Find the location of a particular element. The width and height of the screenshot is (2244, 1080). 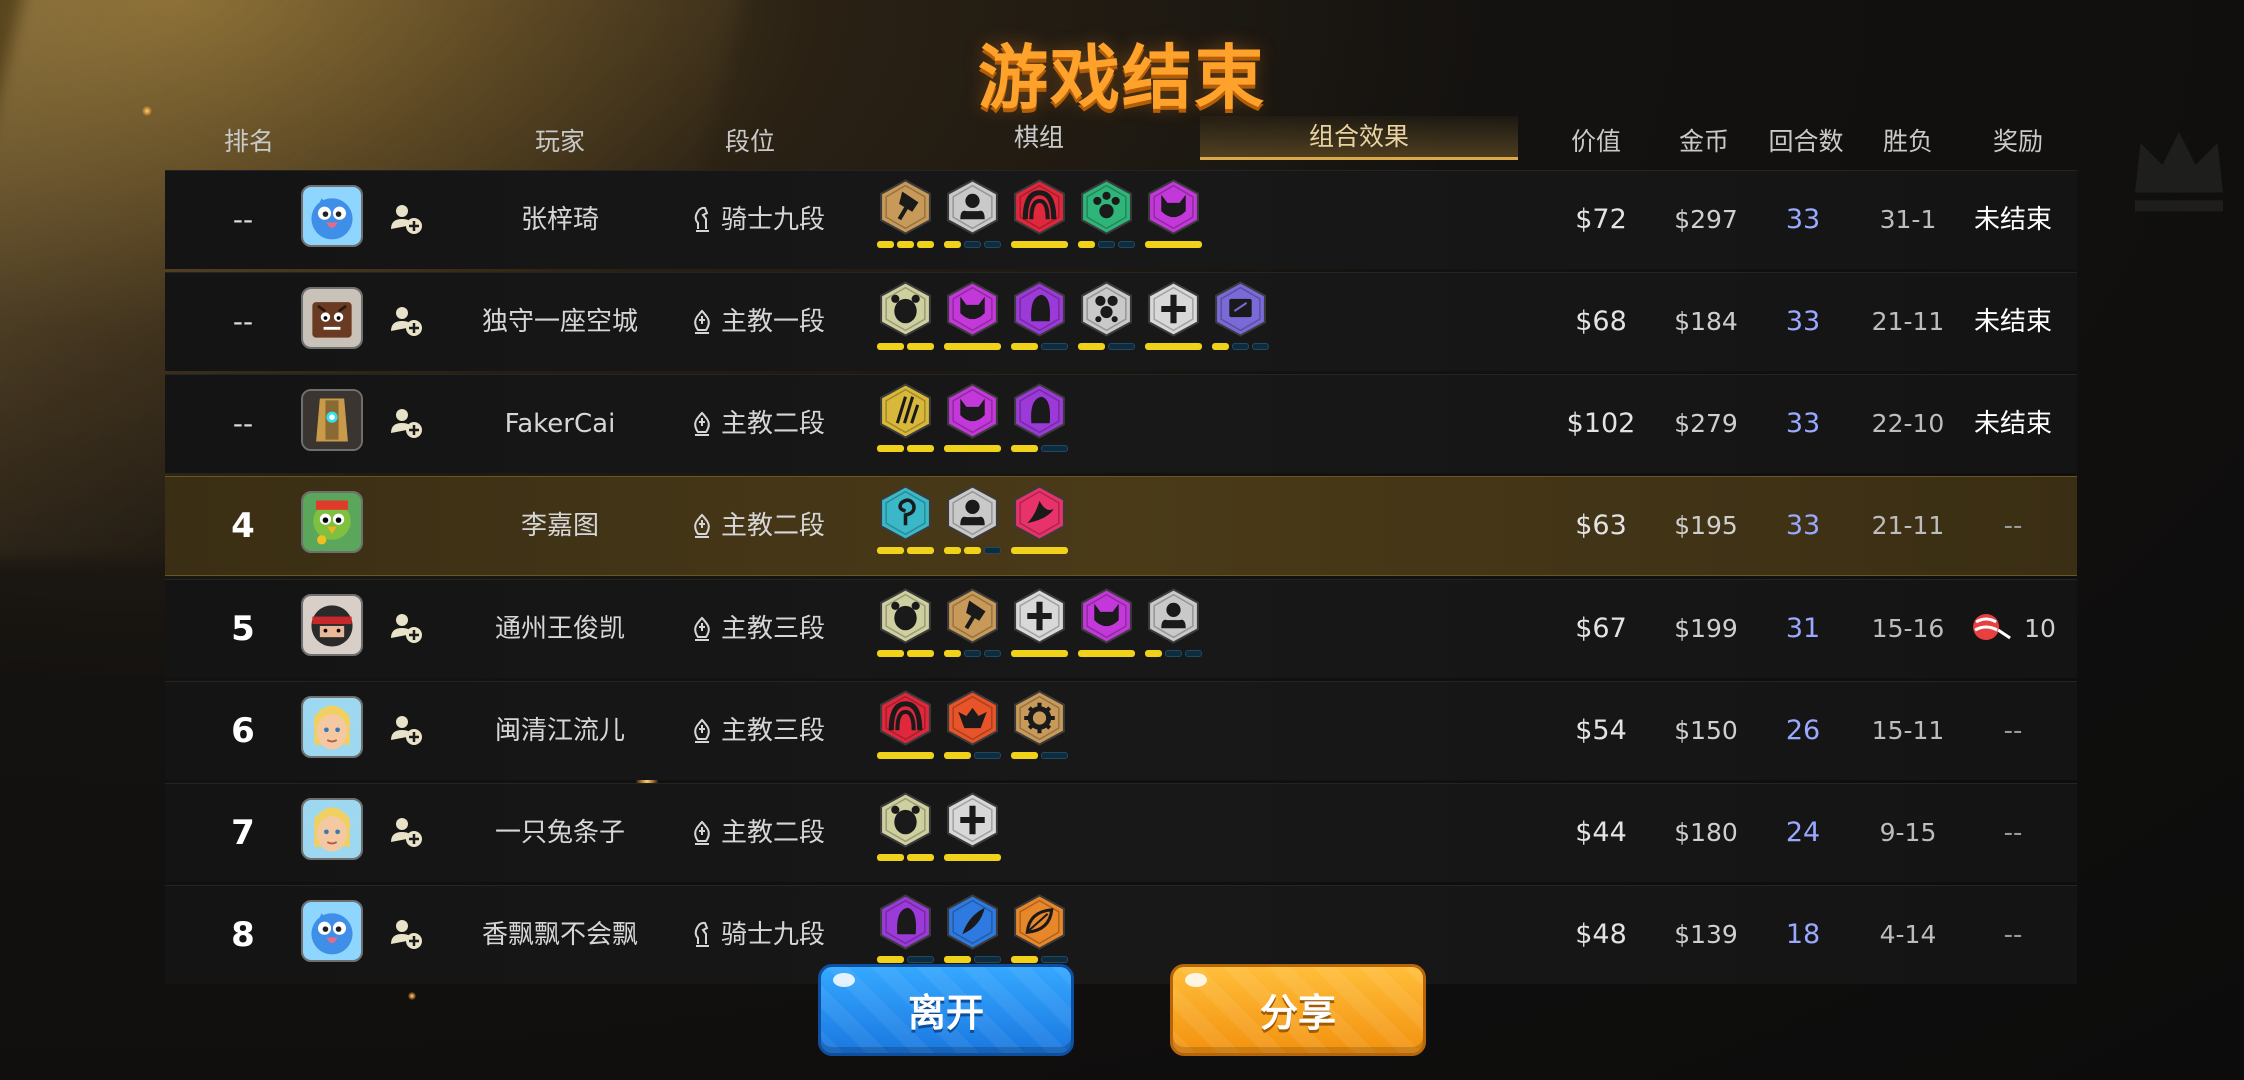

gold-amount: $180 is located at coordinates (1706, 832).